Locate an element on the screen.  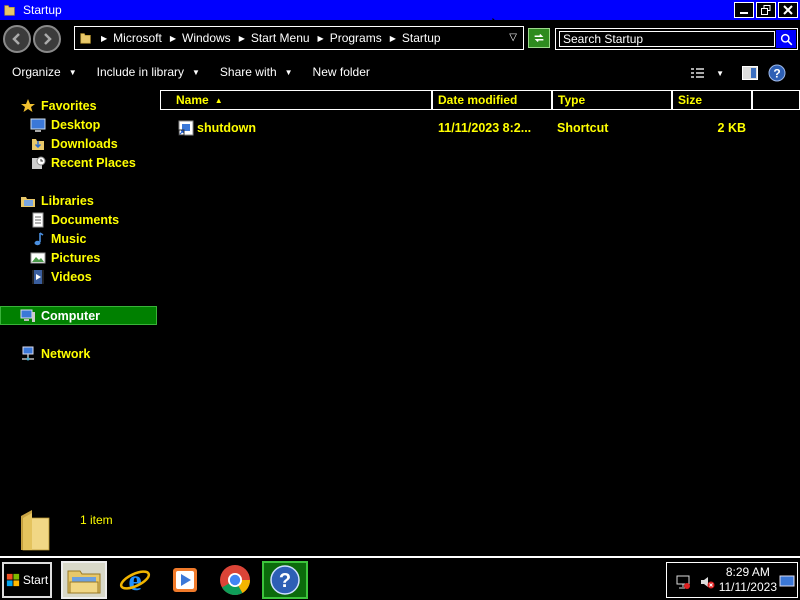
breadcrumb-microsoft: Microsoft ▶ is located at coordinates (147, 38).